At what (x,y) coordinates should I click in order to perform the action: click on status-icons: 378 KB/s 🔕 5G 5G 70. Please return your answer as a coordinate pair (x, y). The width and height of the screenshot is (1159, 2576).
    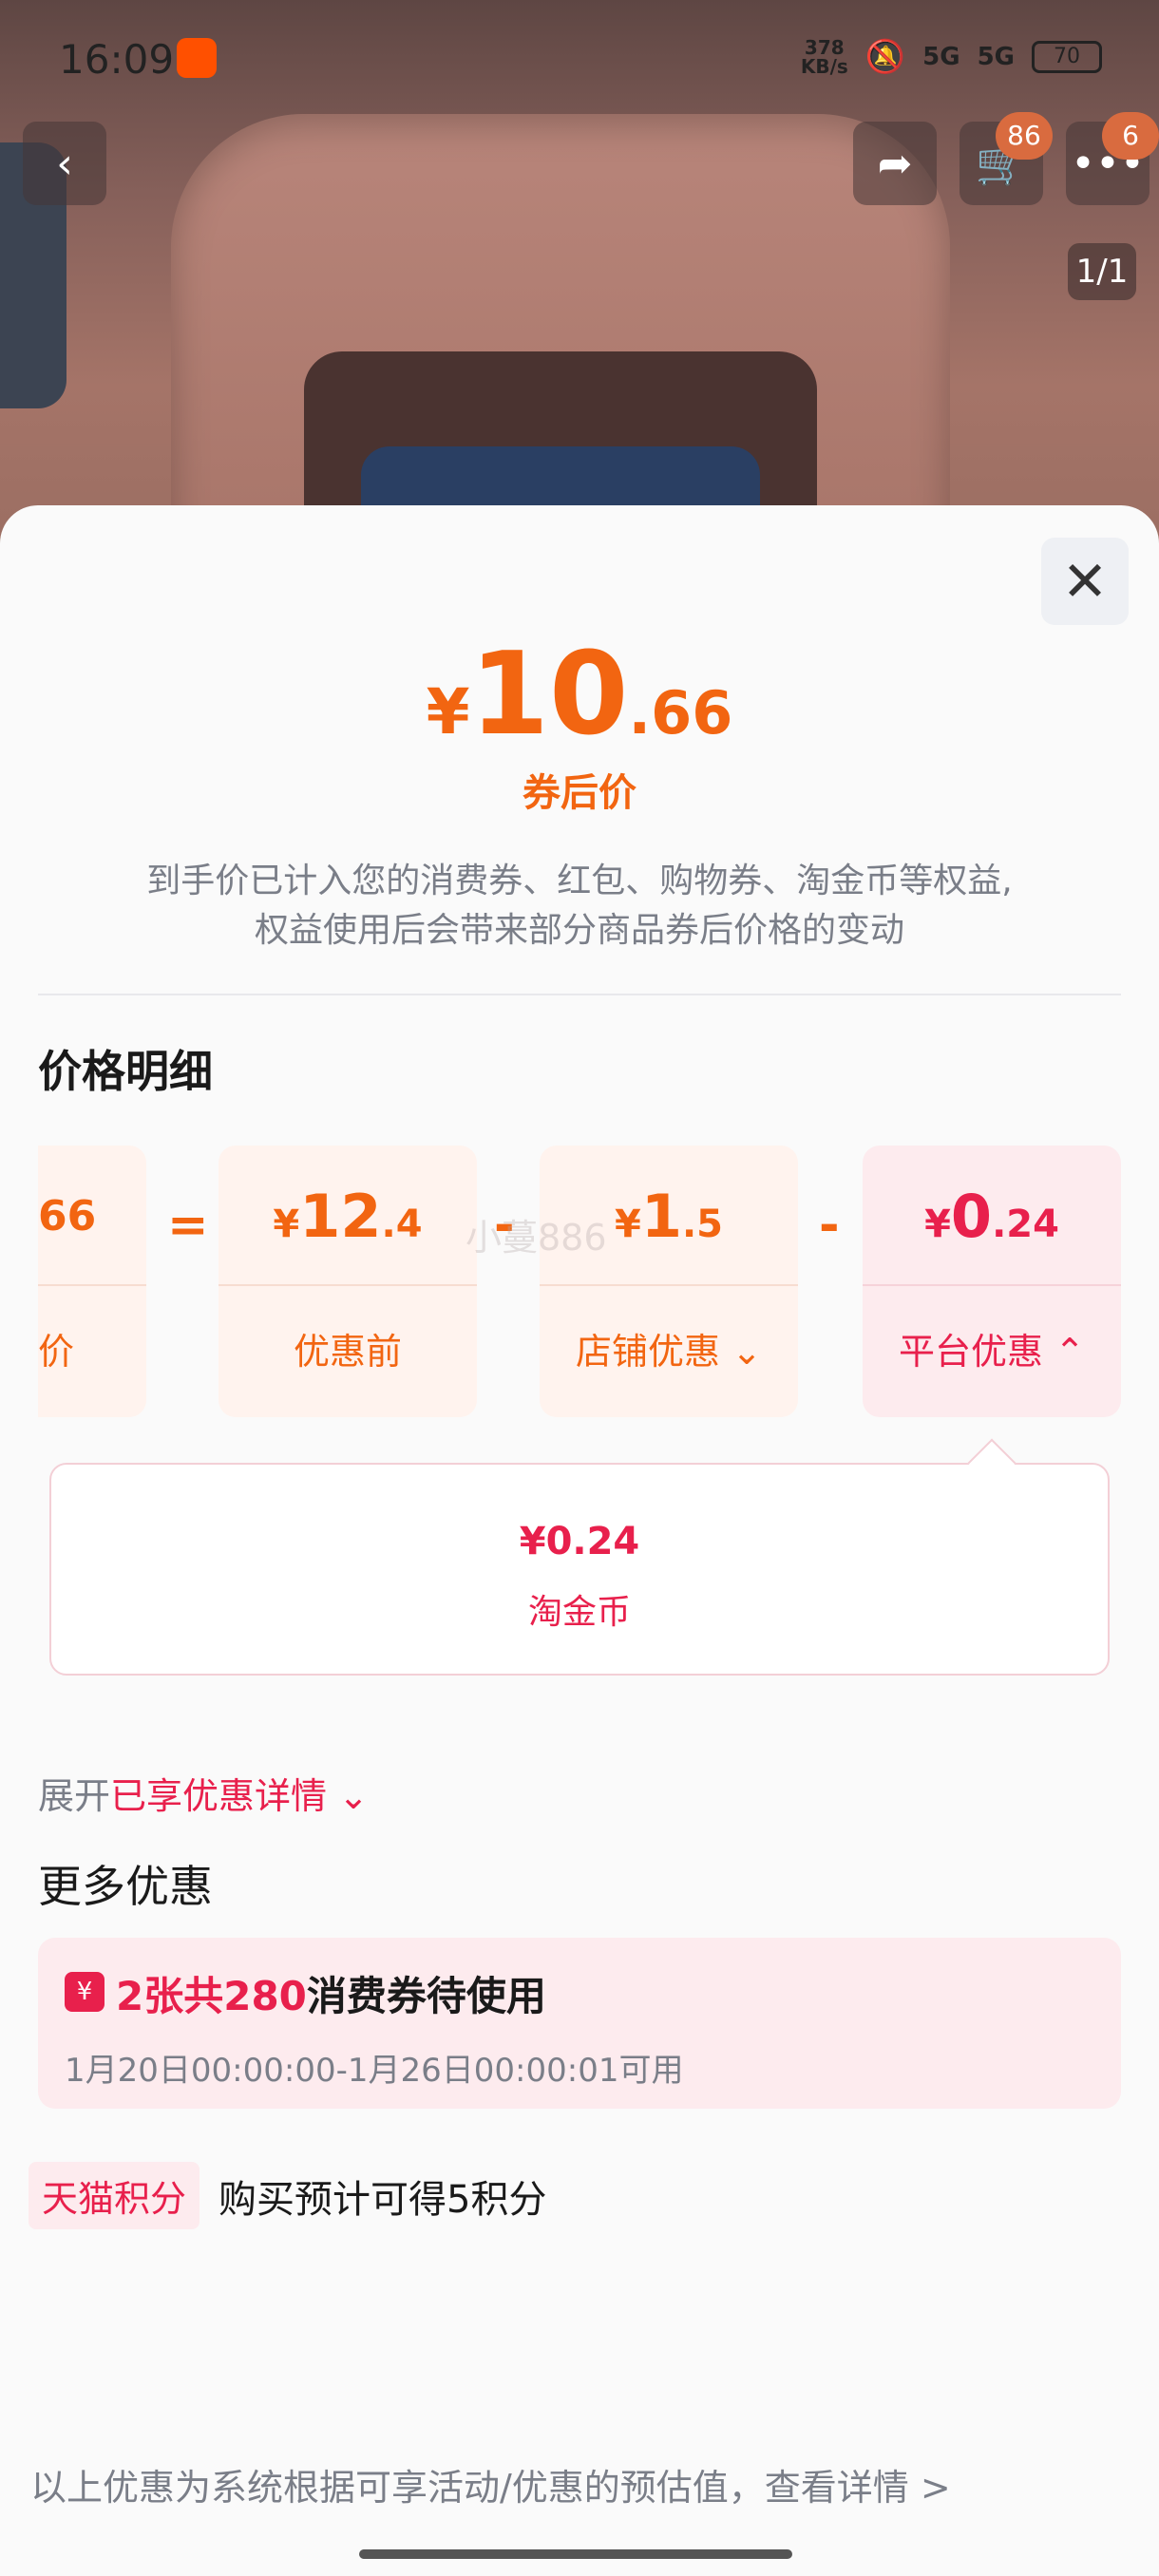
    Looking at the image, I should click on (951, 57).